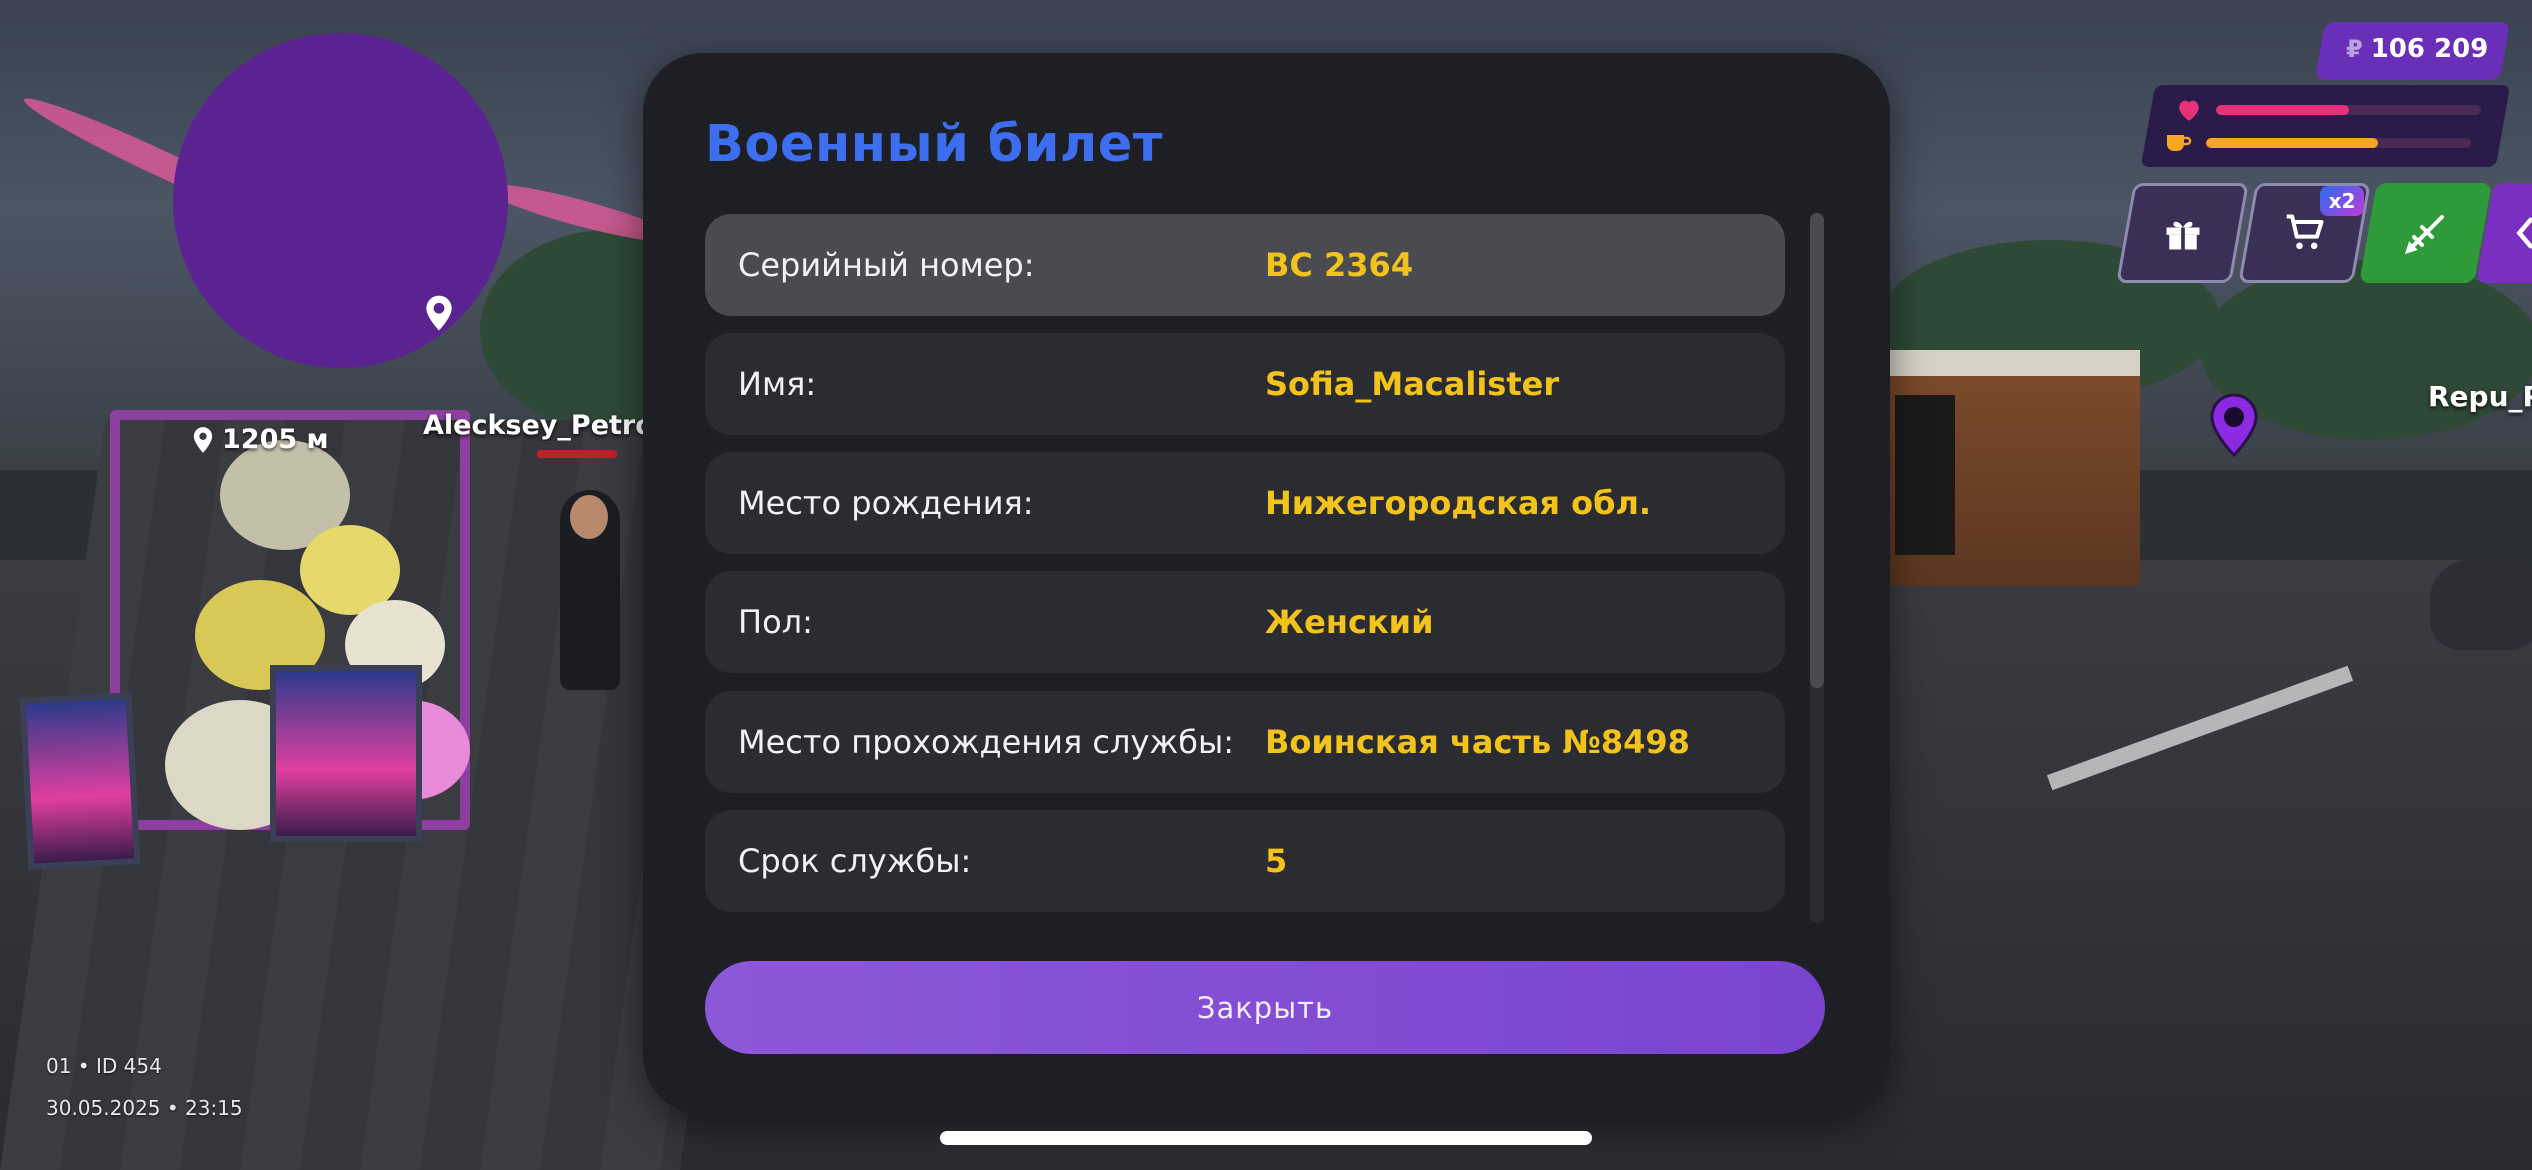 This screenshot has width=2532, height=1170. Describe the element at coordinates (1245, 622) in the screenshot. I see `field-gender: Пол: Женский` at that location.